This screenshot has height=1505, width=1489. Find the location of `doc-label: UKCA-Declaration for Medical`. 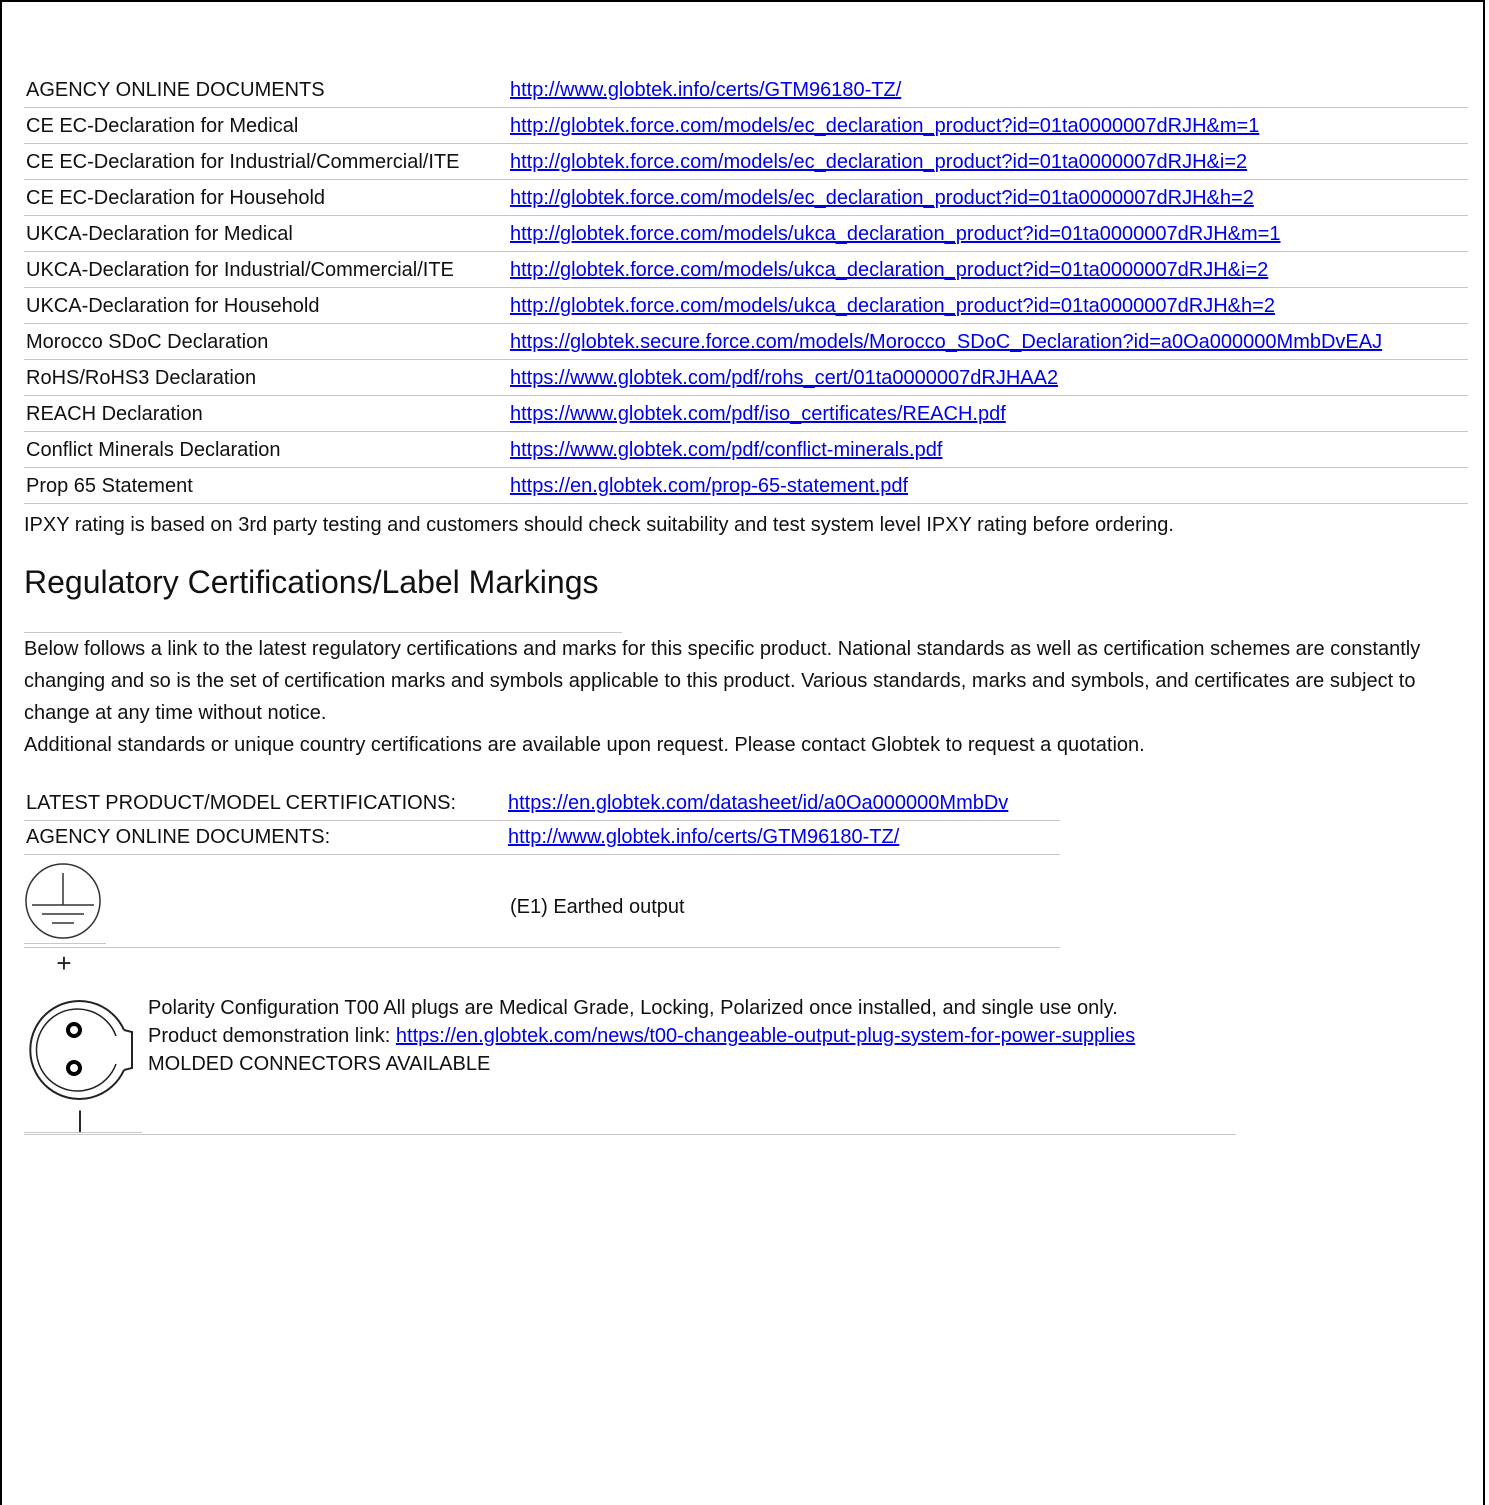

doc-label: UKCA-Declaration for Medical is located at coordinates (266, 233).